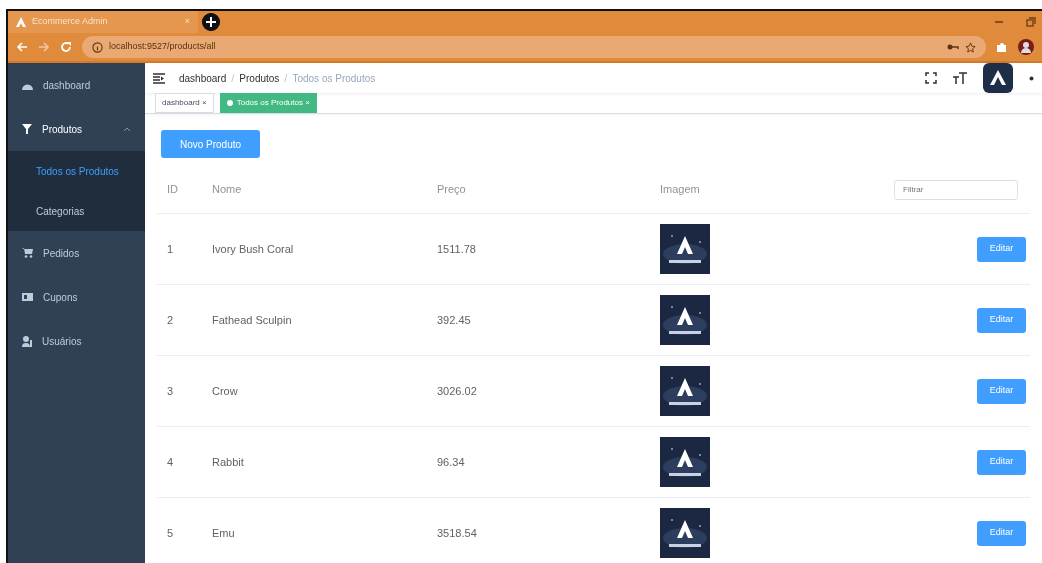 This screenshot has height=563, width=1042. I want to click on table-cell-text: Emu, so click(224, 533).